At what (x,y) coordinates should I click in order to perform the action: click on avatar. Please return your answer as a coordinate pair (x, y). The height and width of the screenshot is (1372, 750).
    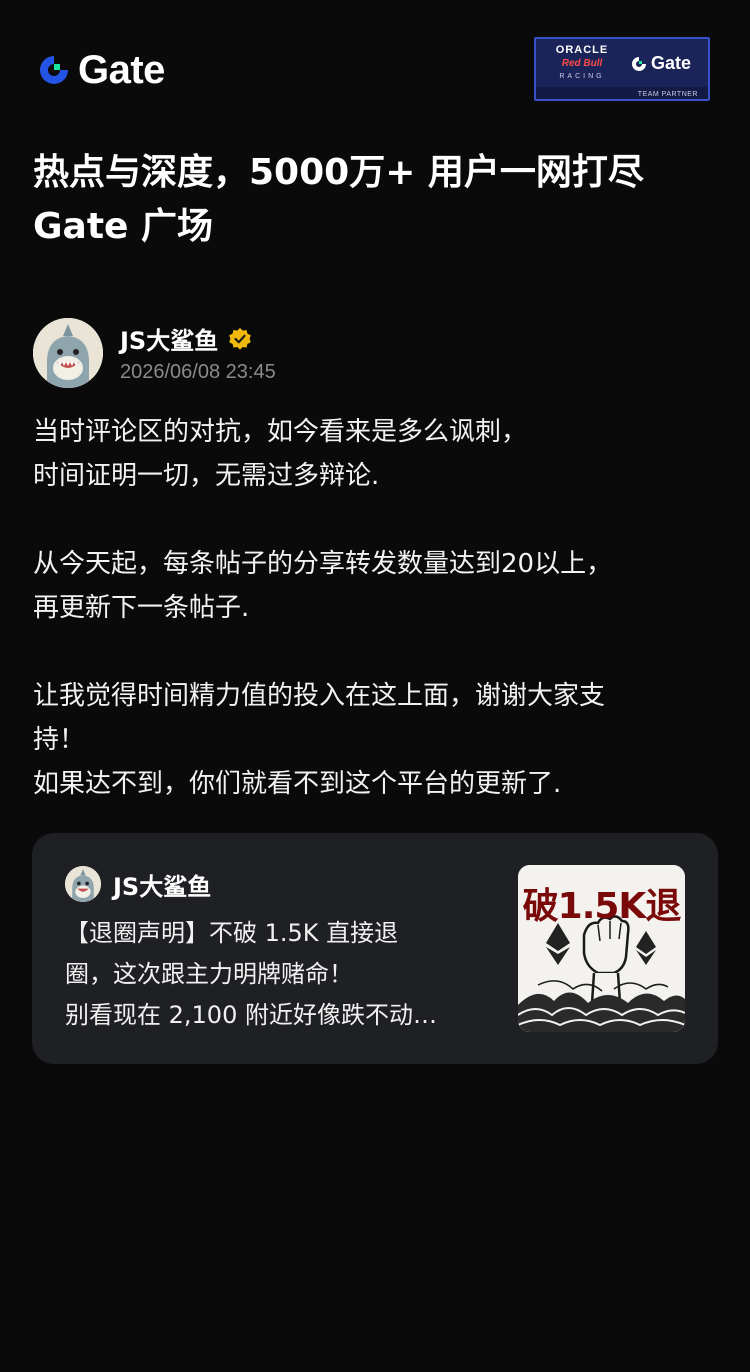
    Looking at the image, I should click on (68, 353).